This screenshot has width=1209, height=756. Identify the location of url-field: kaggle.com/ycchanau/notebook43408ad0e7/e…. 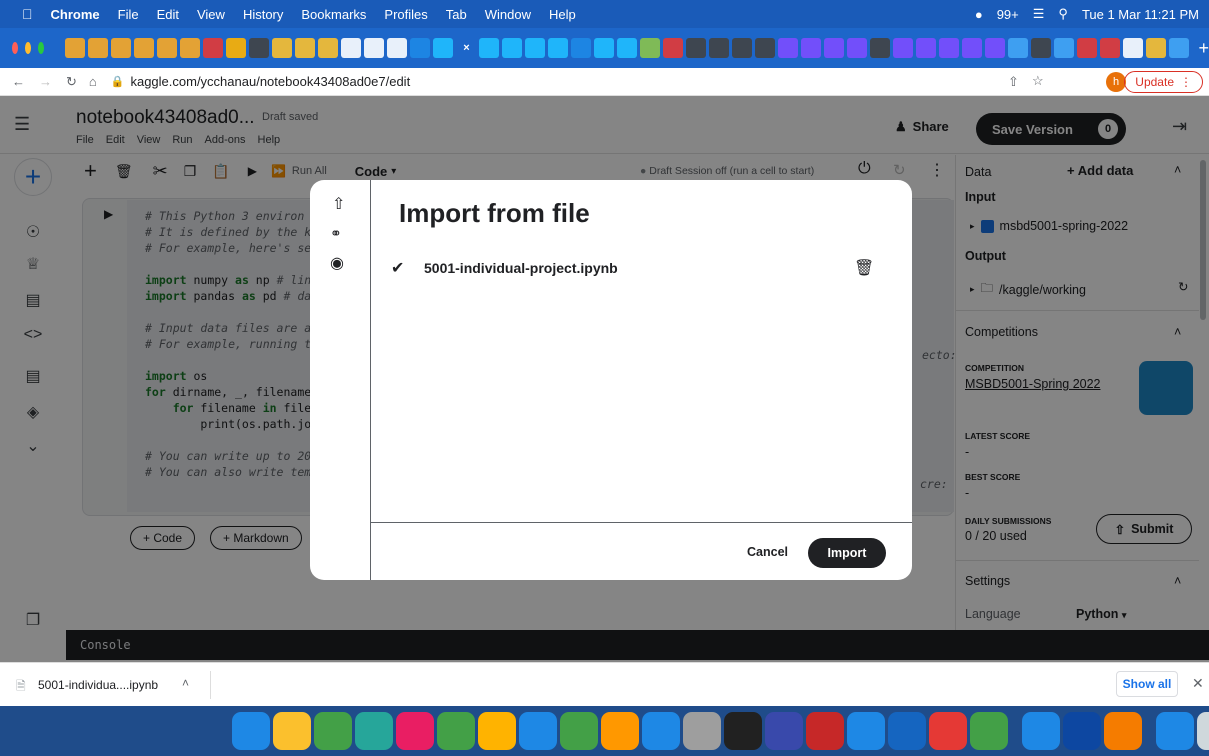
(270, 81).